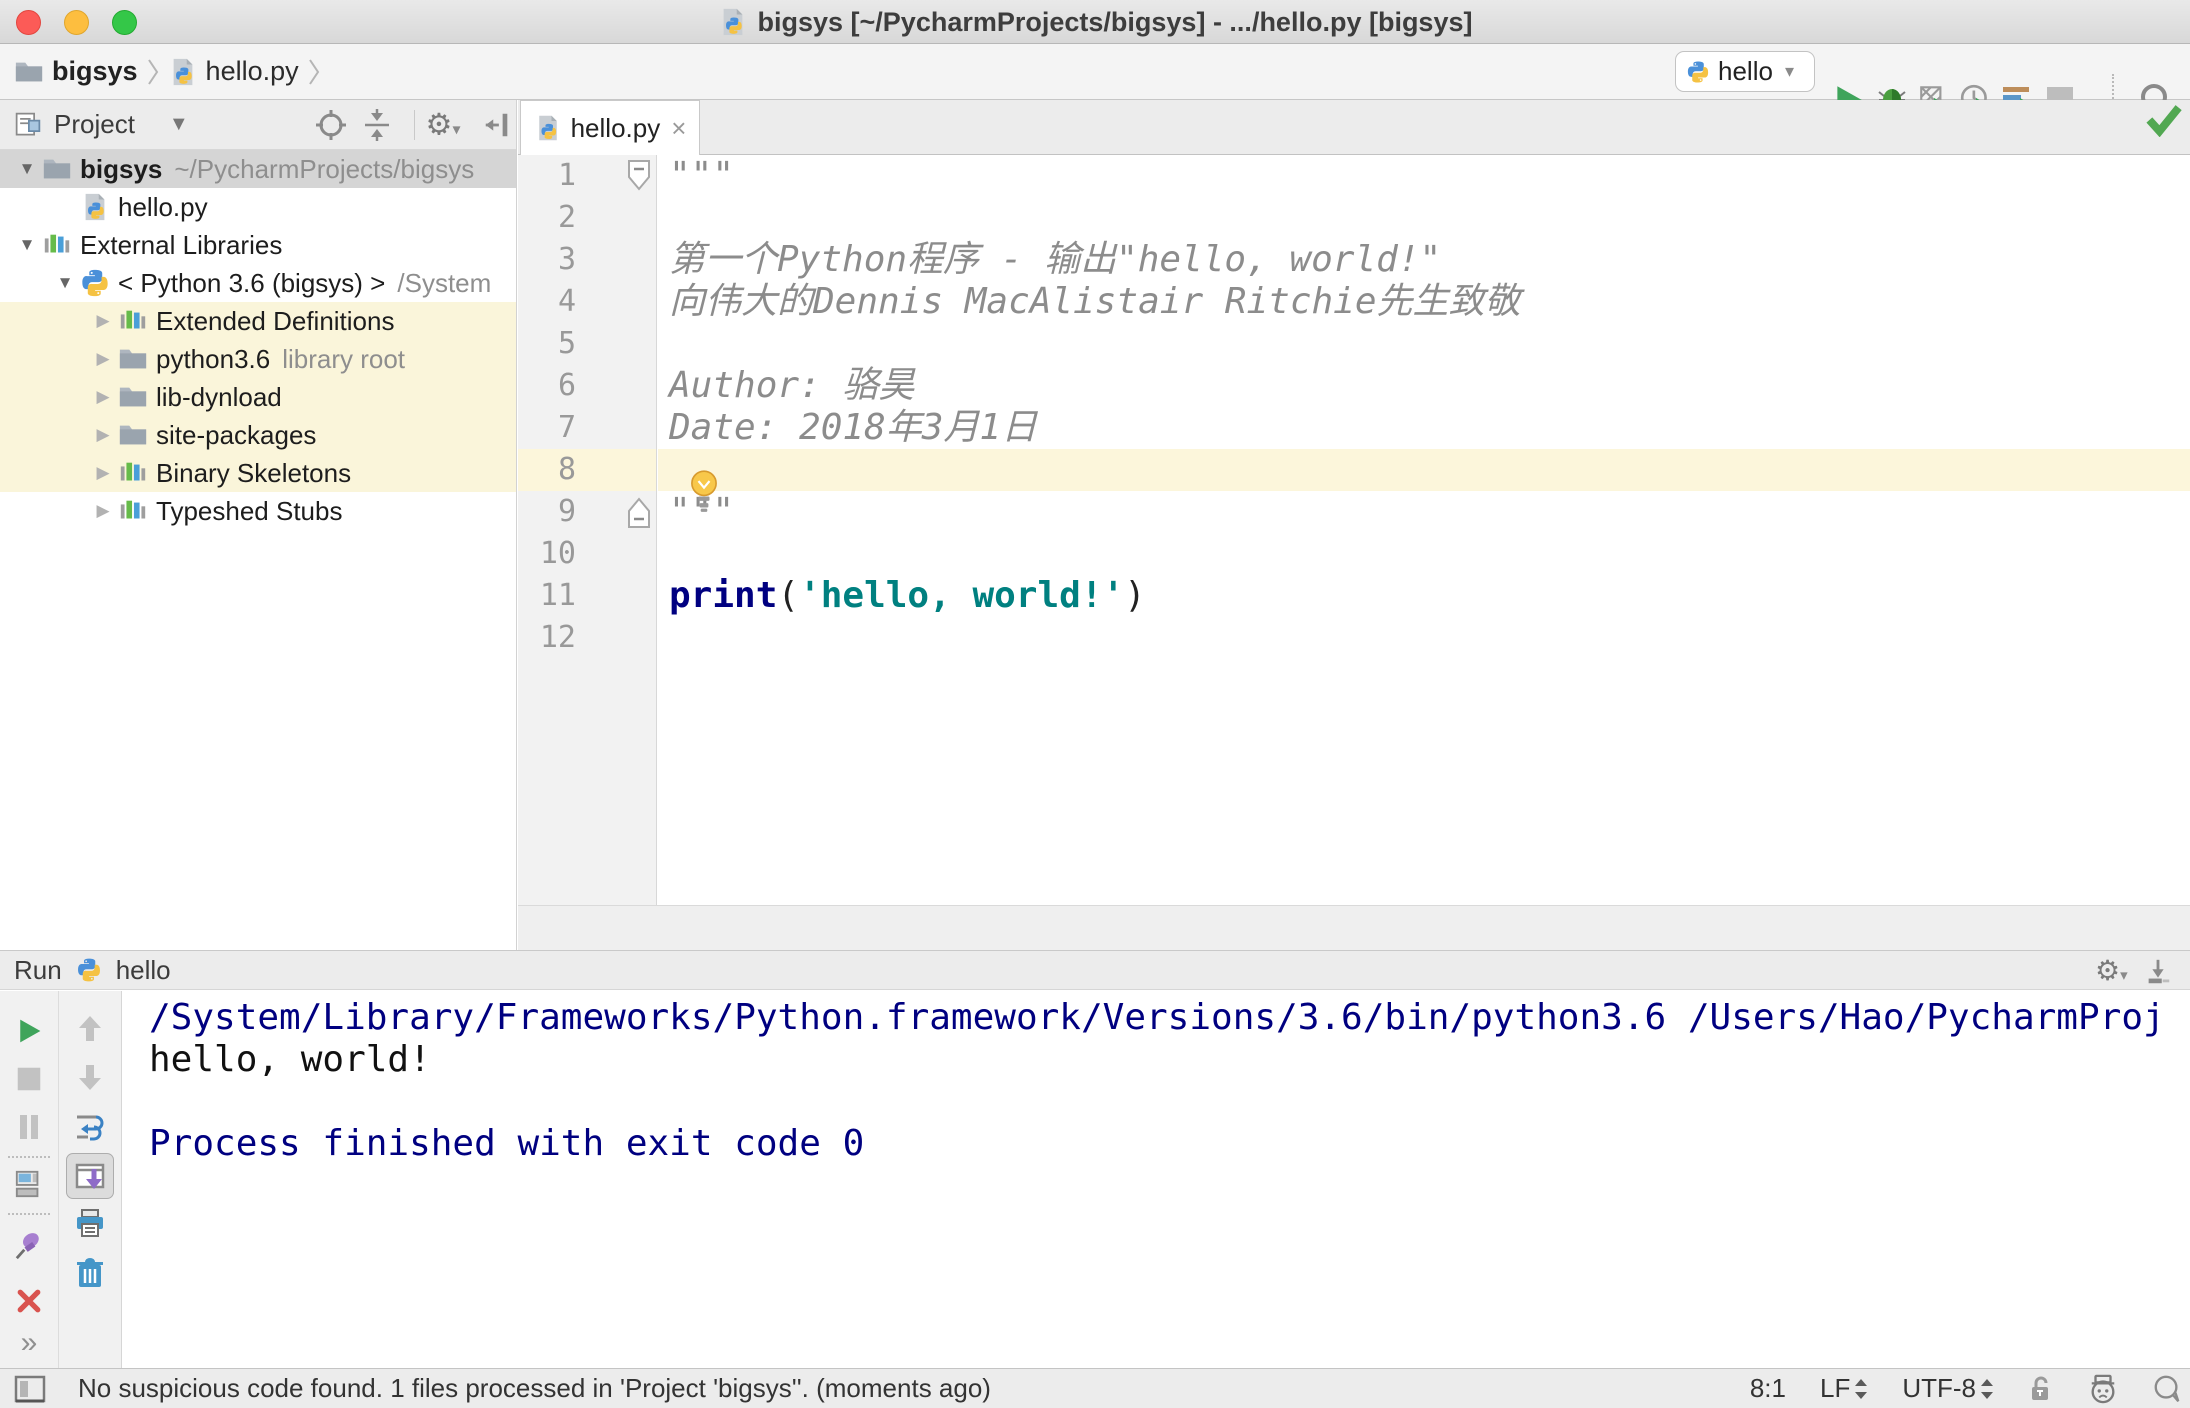 This screenshot has width=2190, height=1408. Describe the element at coordinates (2167, 1389) in the screenshot. I see `notification-bubble-icon` at that location.